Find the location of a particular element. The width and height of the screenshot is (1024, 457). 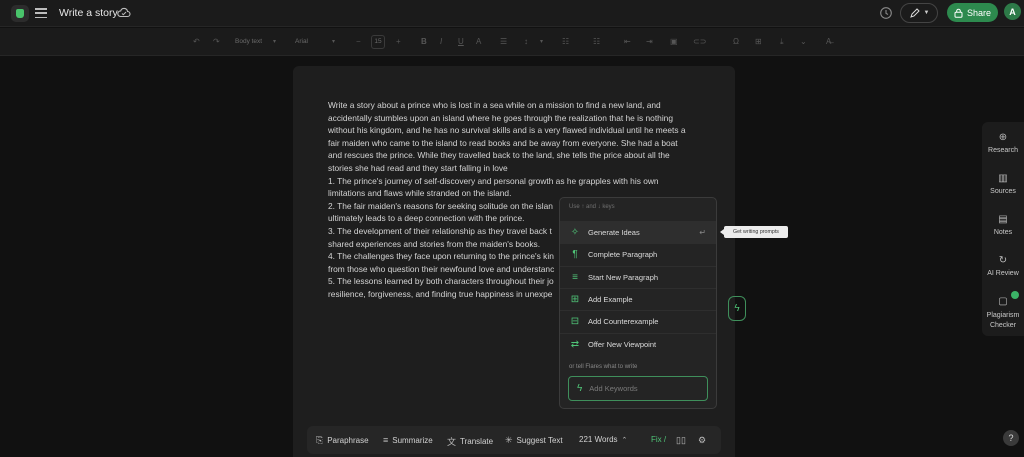

review-icon: ↻ is located at coordinates (1003, 260).